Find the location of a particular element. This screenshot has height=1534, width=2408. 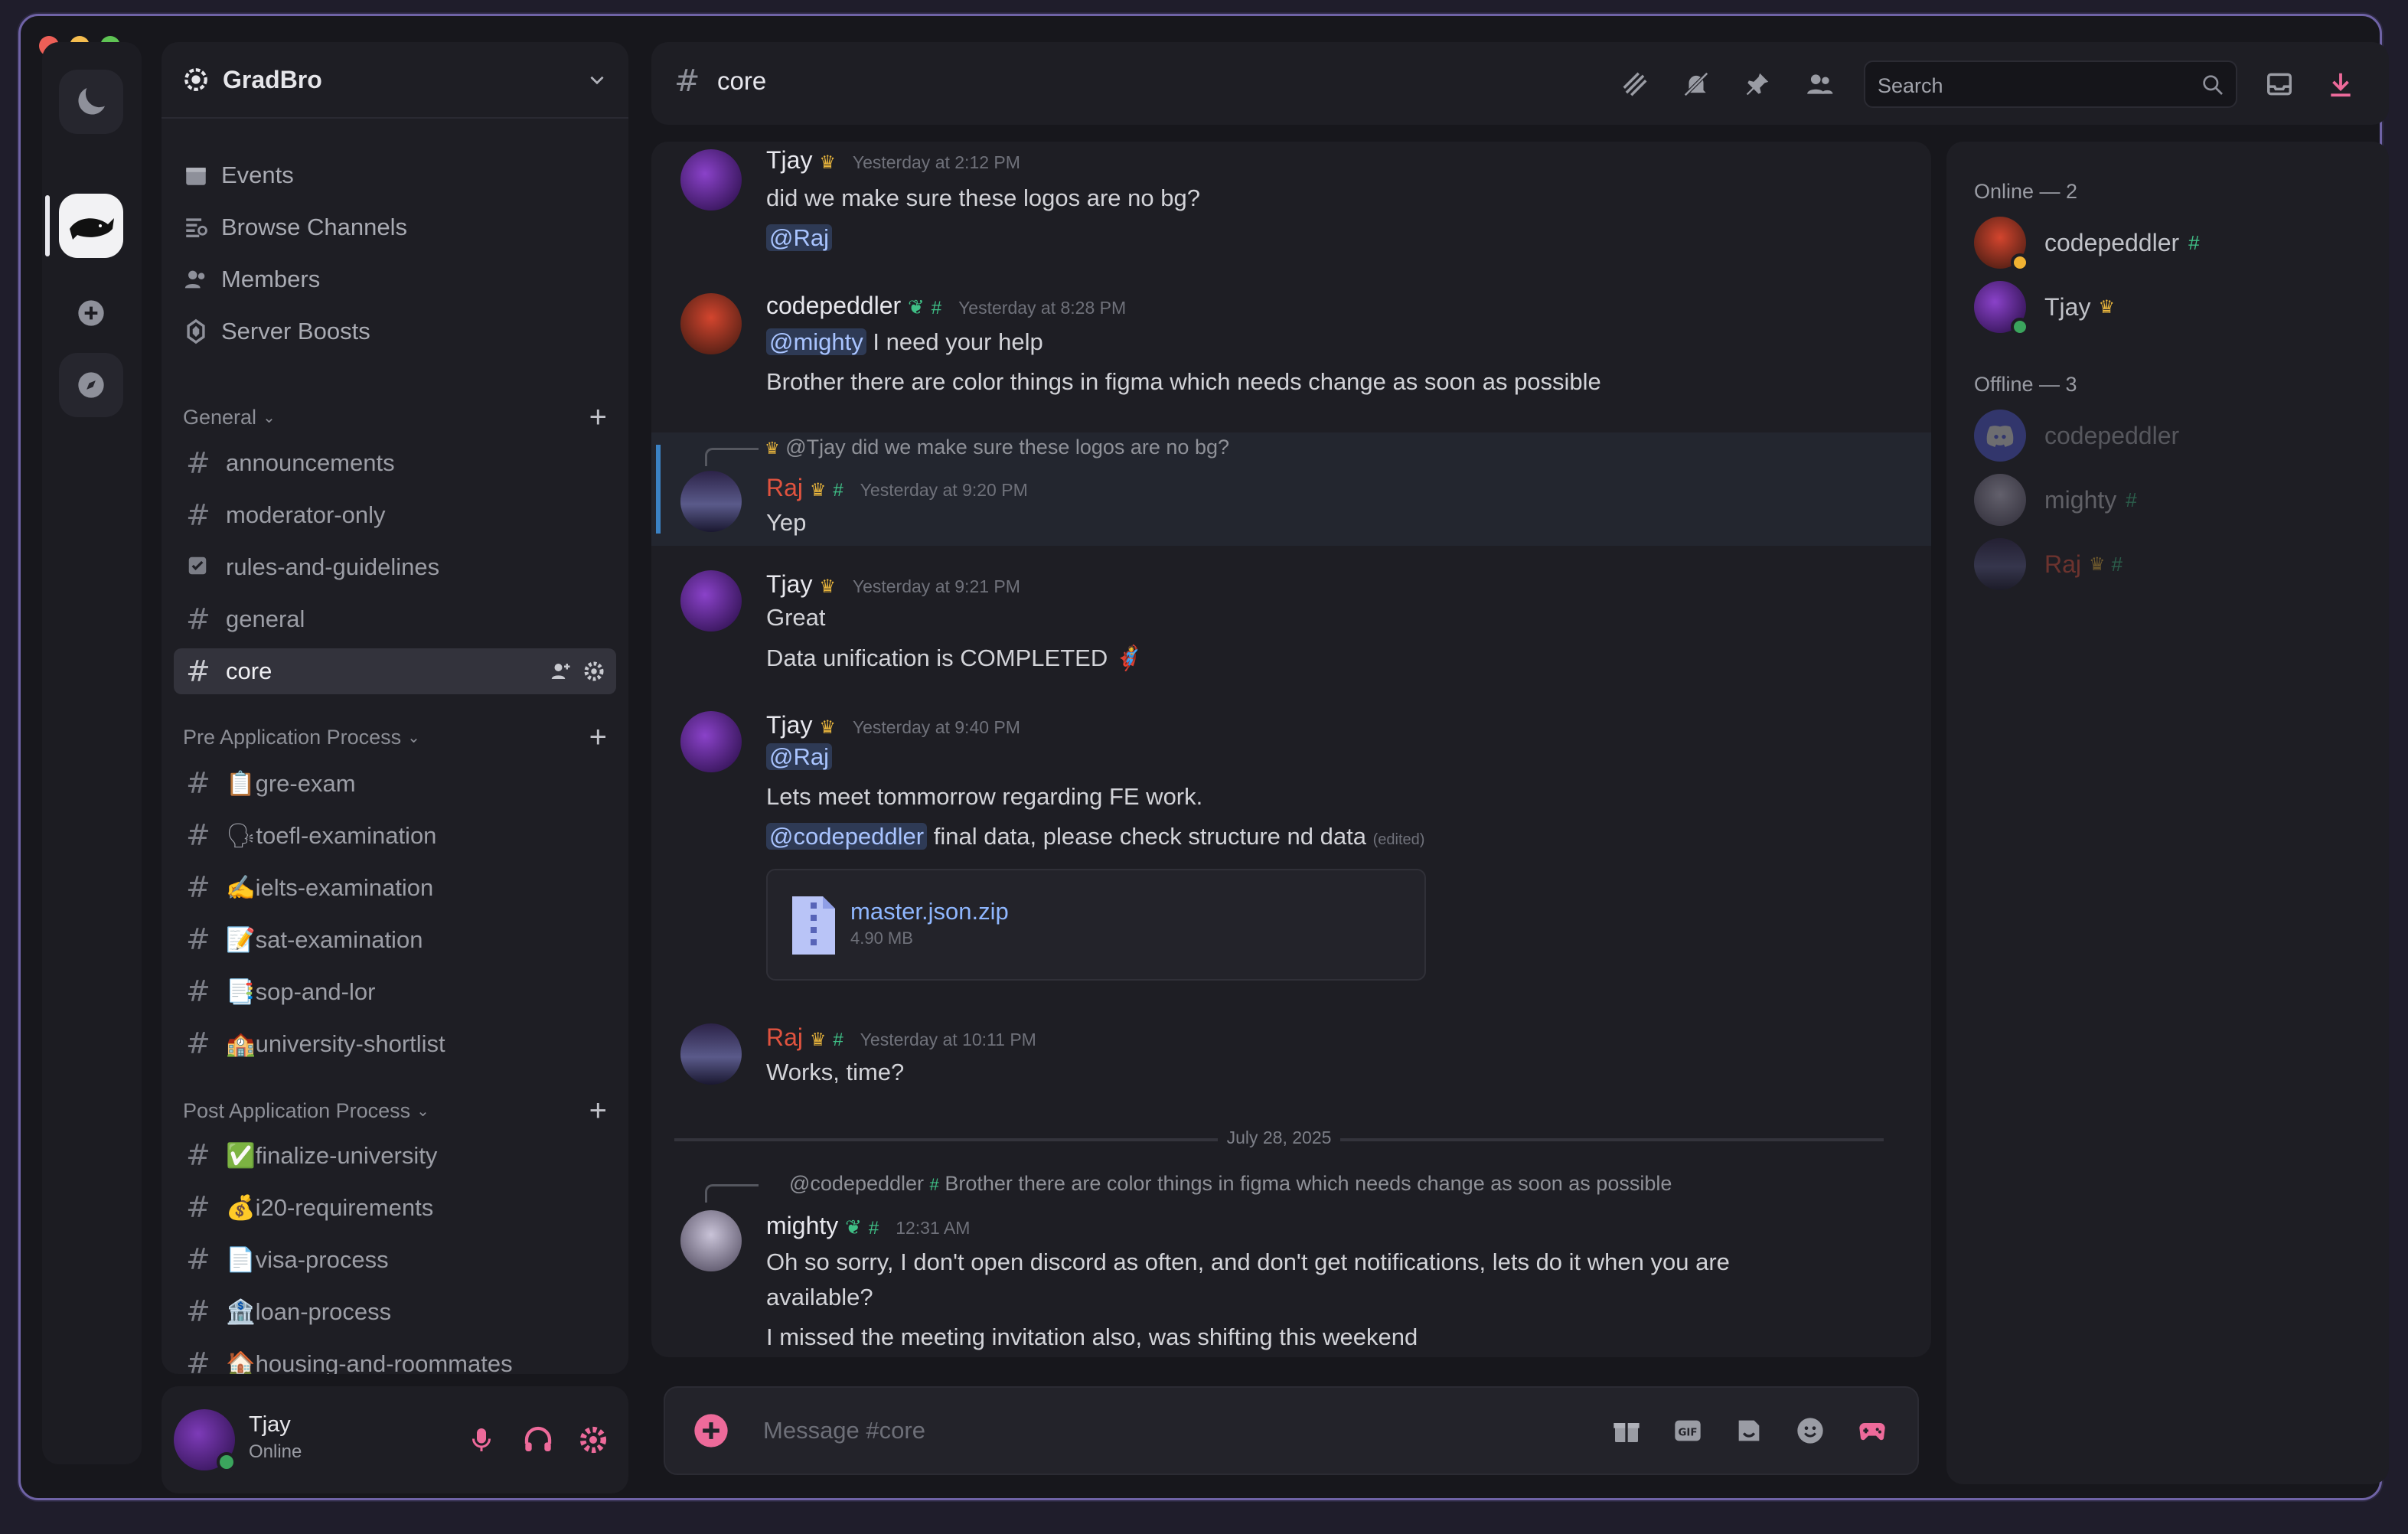

channel-general: # general is located at coordinates (395, 619).